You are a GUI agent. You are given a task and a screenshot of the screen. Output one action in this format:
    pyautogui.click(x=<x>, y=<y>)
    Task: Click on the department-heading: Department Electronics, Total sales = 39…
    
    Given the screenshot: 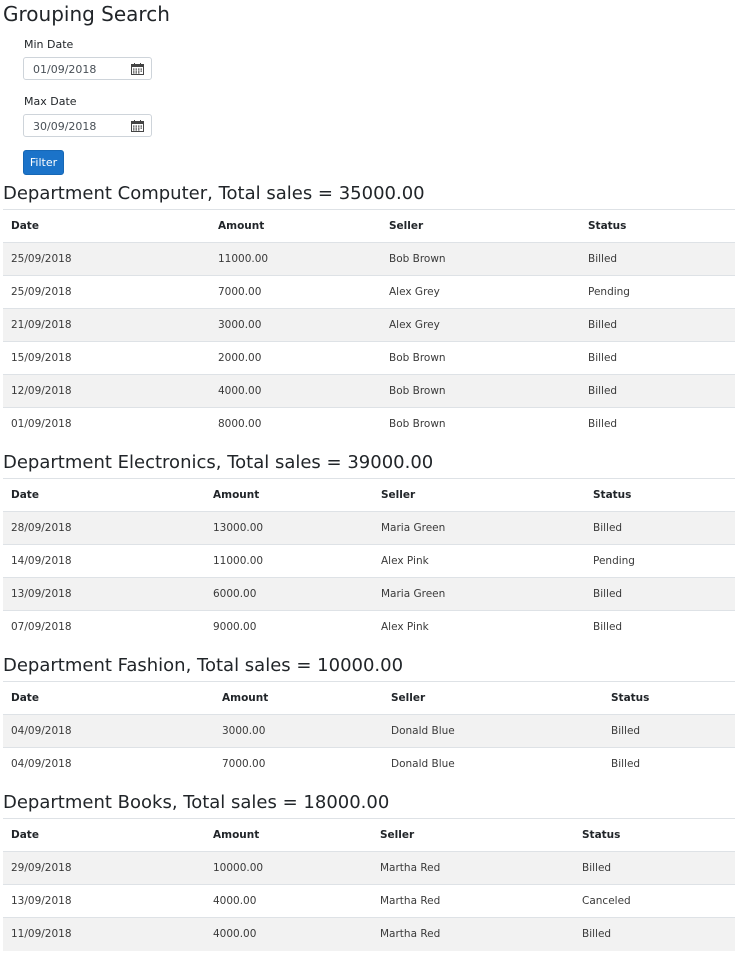 What is the action you would take?
    pyautogui.click(x=218, y=462)
    